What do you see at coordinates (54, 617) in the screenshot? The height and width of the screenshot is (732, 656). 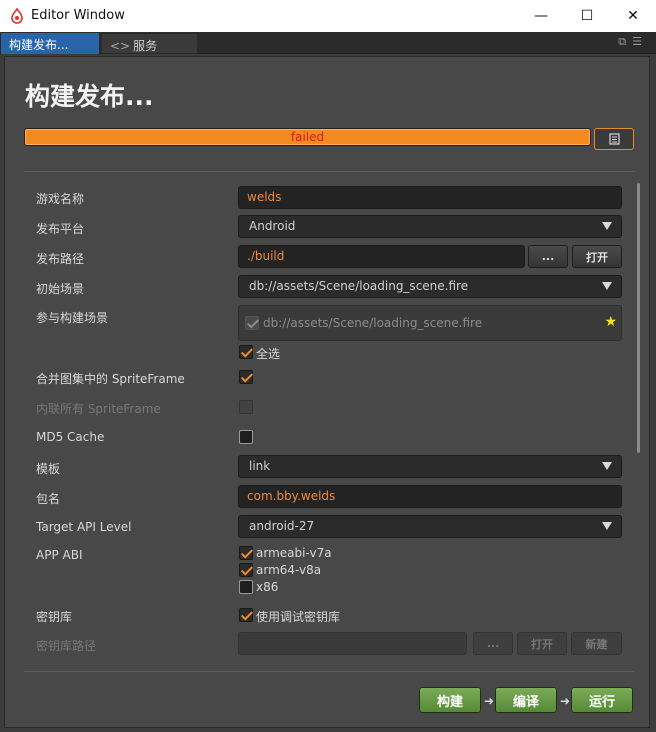 I see `keystore-label: 密钥库` at bounding box center [54, 617].